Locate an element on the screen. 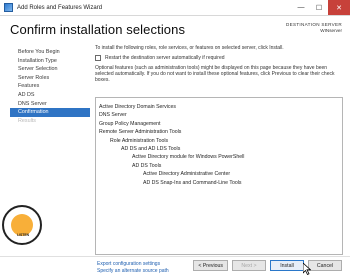 The width and height of the screenshot is (350, 275). feature-item: Role Administration Tools is located at coordinates (139, 140).